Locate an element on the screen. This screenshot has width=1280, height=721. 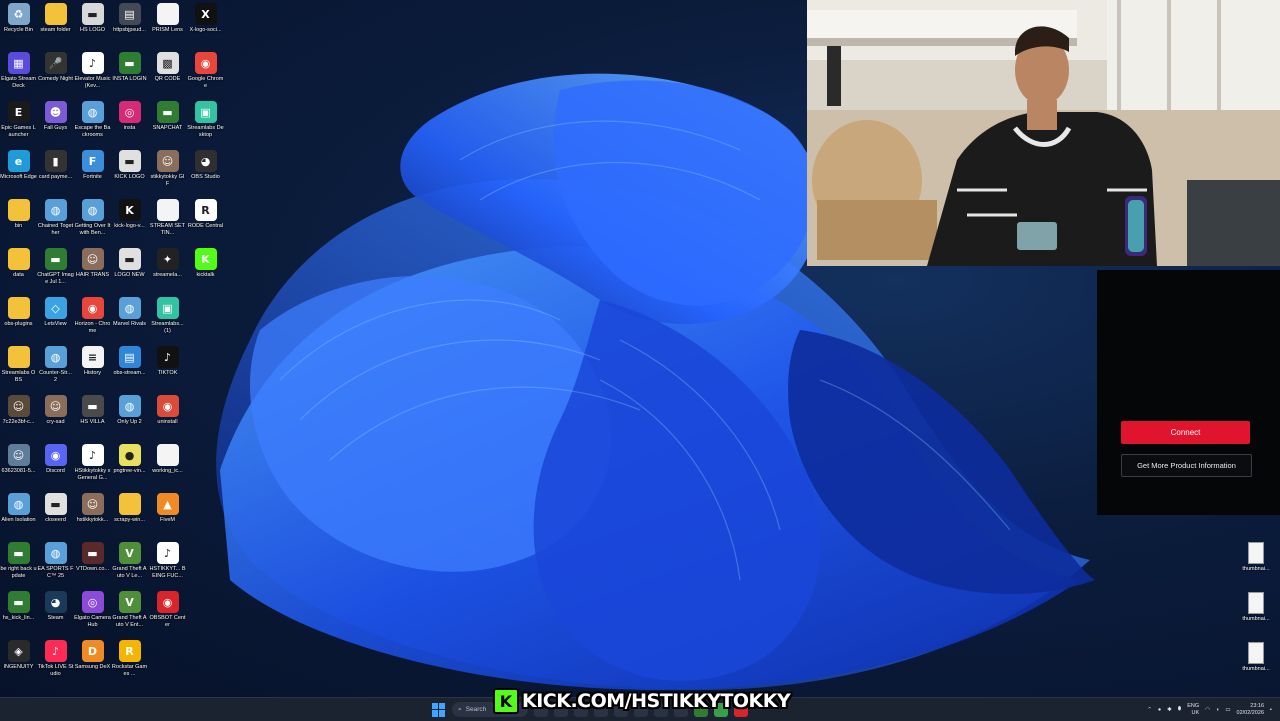
desktop-icon: ◍ Only Up 2 is located at coordinates (129, 416).